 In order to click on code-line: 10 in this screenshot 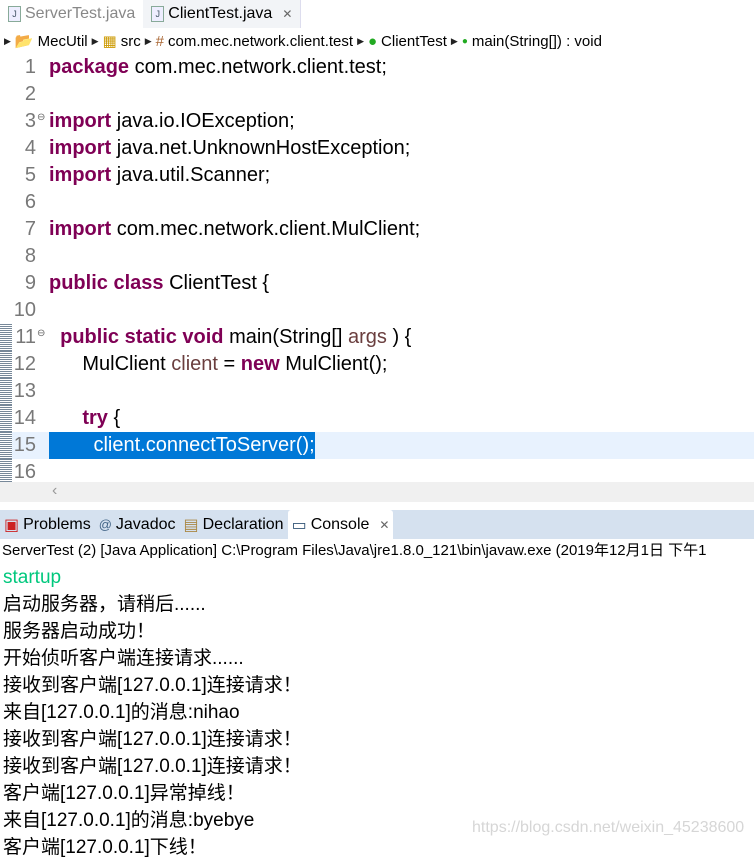, I will do `click(377, 310)`.